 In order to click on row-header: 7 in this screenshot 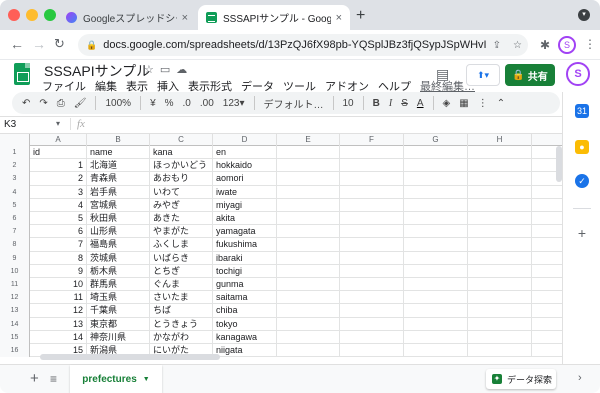, I will do `click(15, 232)`.